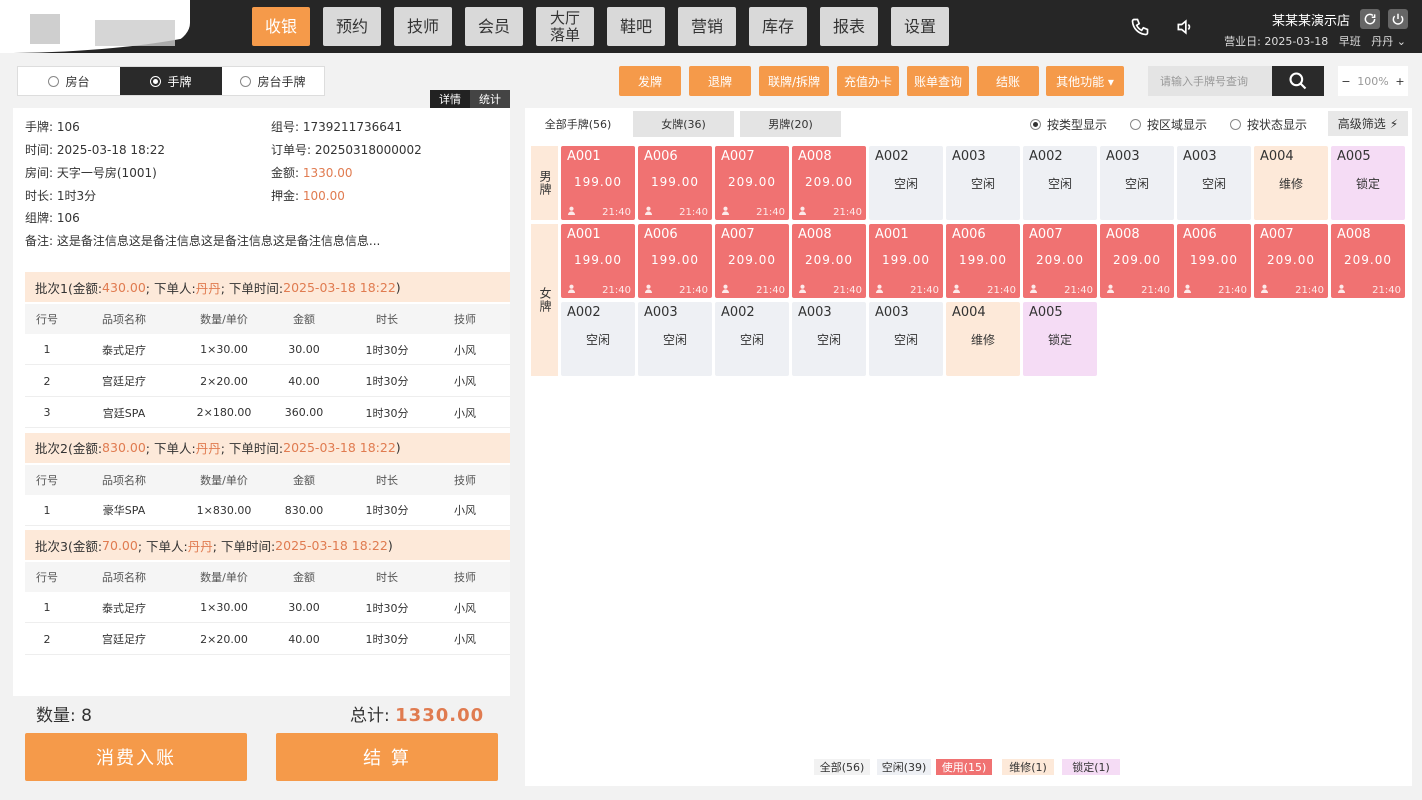 The height and width of the screenshot is (800, 1422). I want to click on tab-stats: 统计, so click(490, 99).